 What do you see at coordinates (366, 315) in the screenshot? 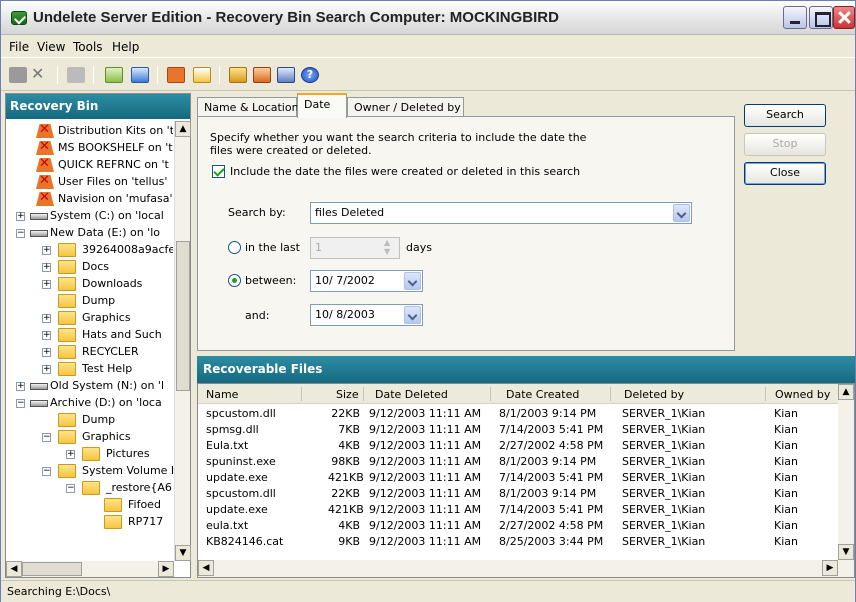
I see `and-date-picker: 10/ 8/2003` at bounding box center [366, 315].